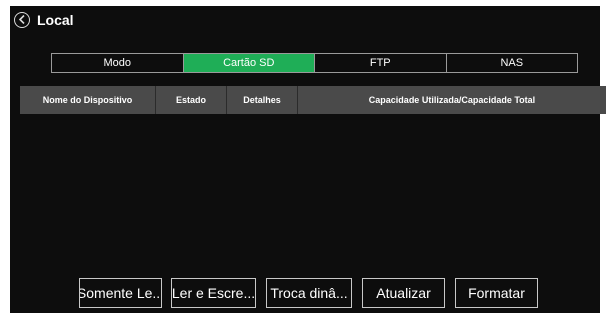 The image size is (615, 320). I want to click on column-header-capacity: Capacidade Utilizada/Capacidade Total, so click(452, 100).